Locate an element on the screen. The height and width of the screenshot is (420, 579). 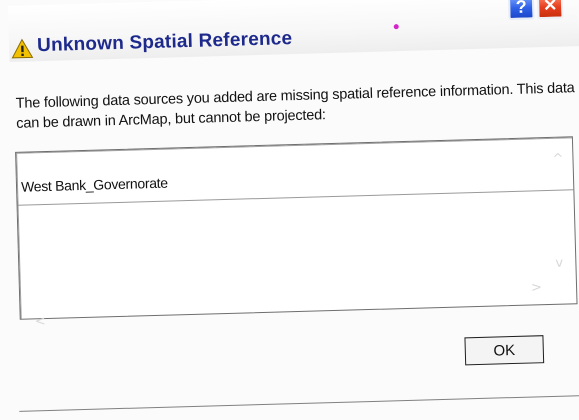
scroll-right-icon: > is located at coordinates (536, 287).